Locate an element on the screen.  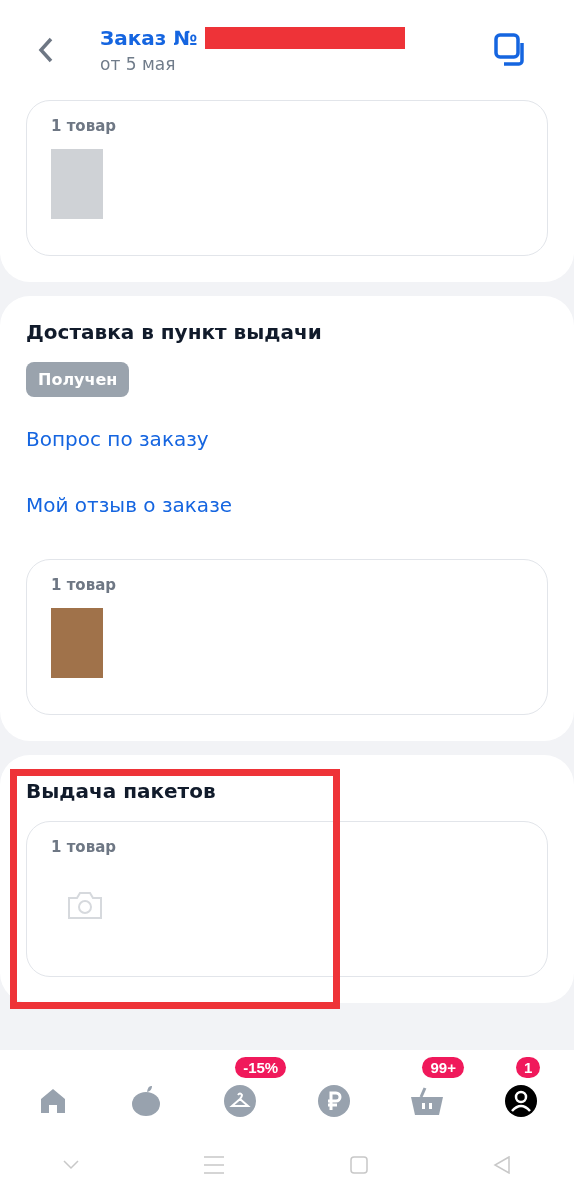
camera-icon is located at coordinates (85, 905).